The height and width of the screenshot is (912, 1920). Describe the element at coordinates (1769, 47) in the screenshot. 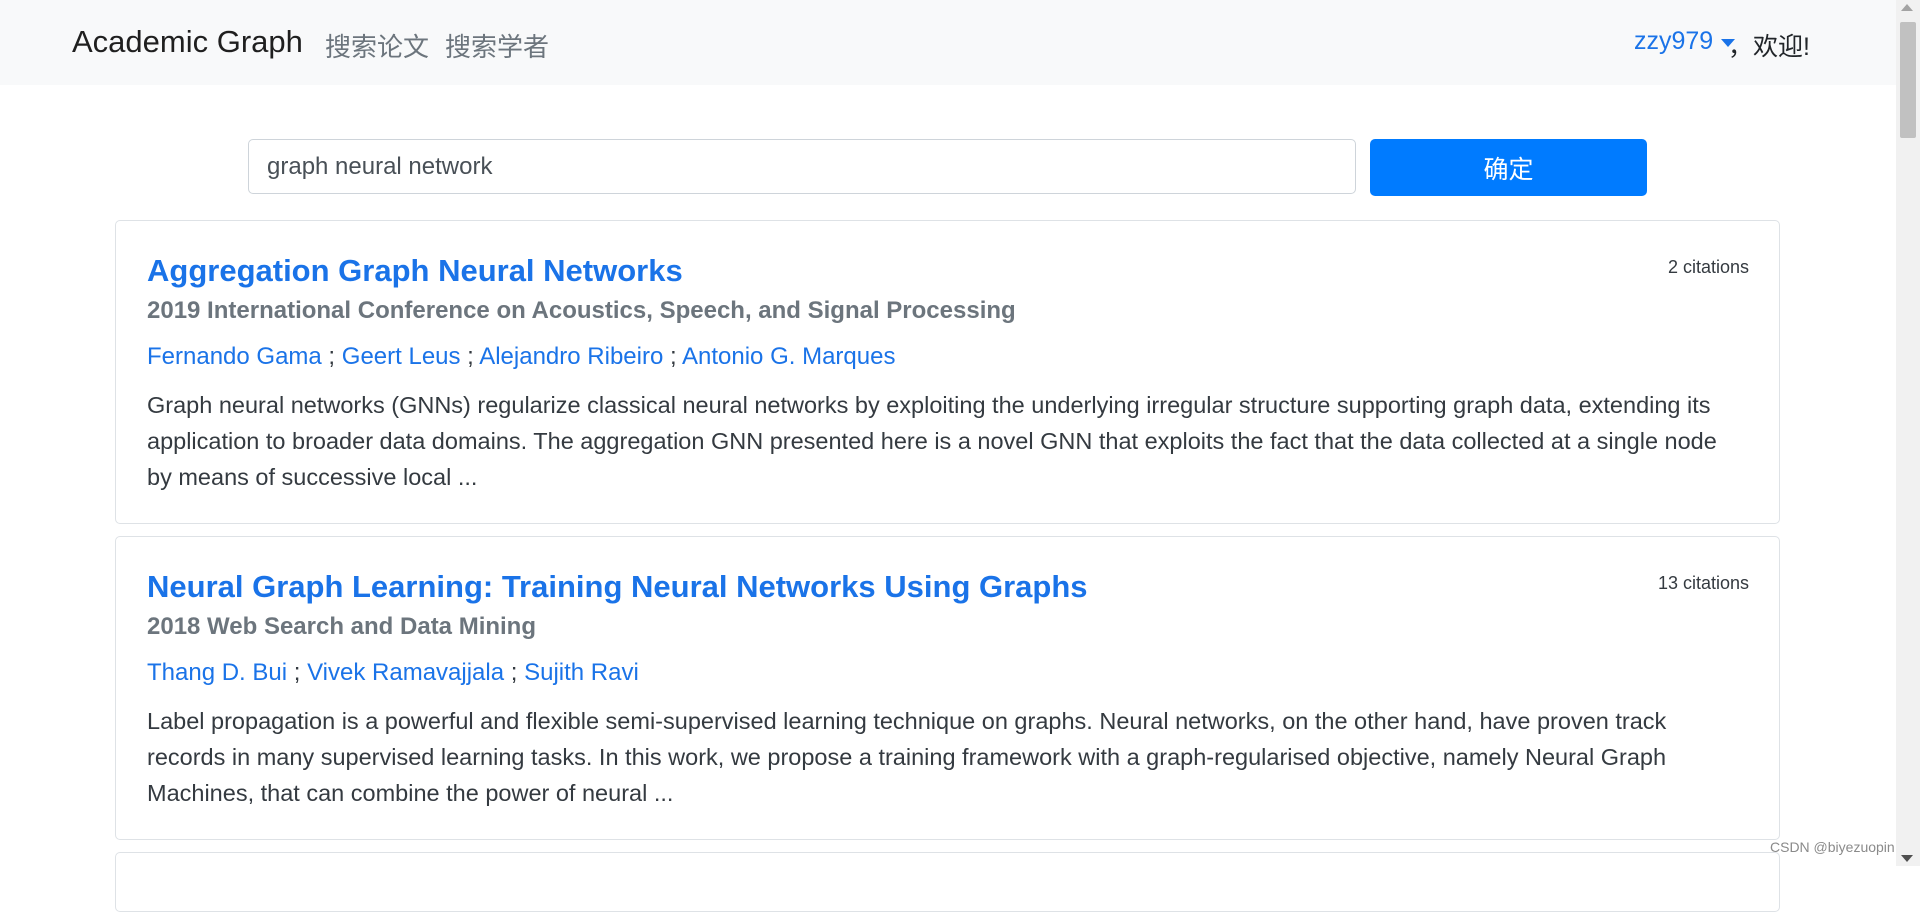

I see `welcome-text: ，欢迎!` at that location.